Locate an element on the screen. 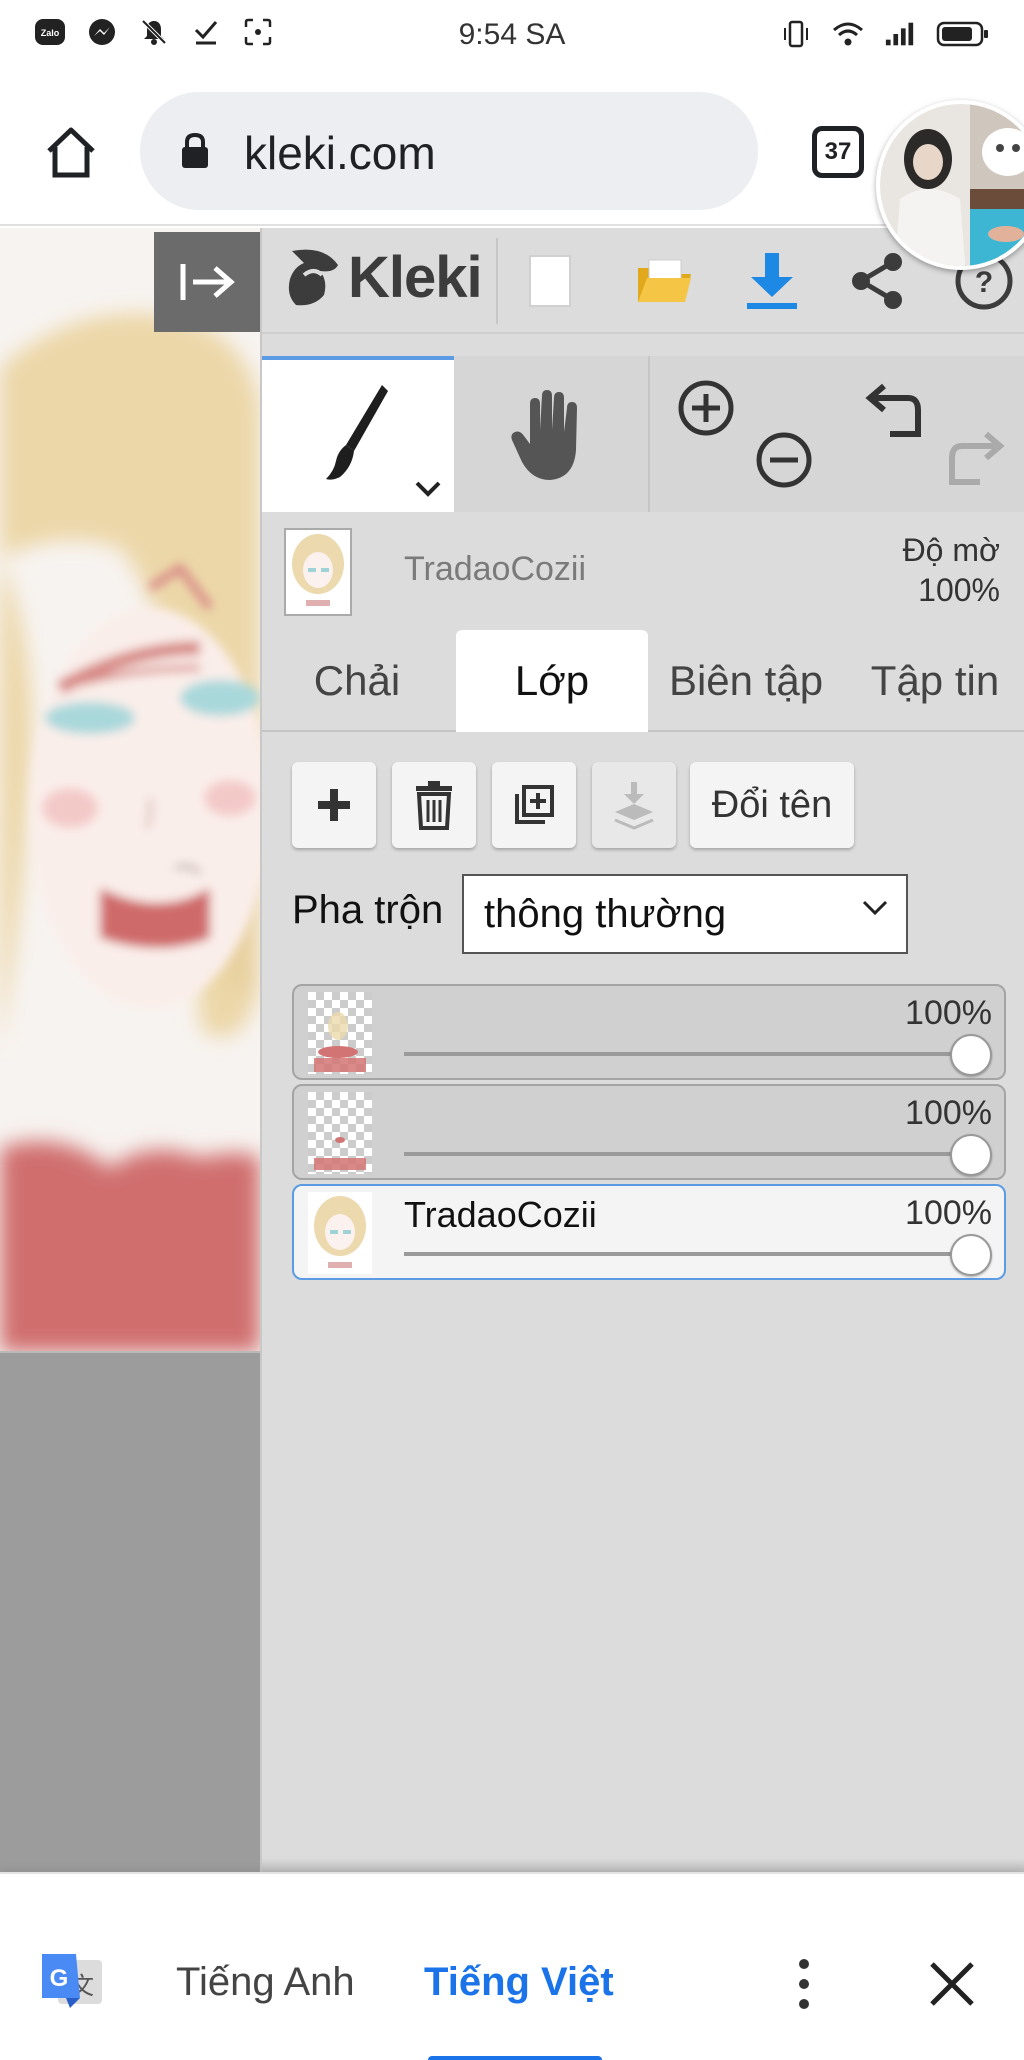 The width and height of the screenshot is (1024, 2060). status-bar: Zalo 9:54 SA is located at coordinates (512, 38).